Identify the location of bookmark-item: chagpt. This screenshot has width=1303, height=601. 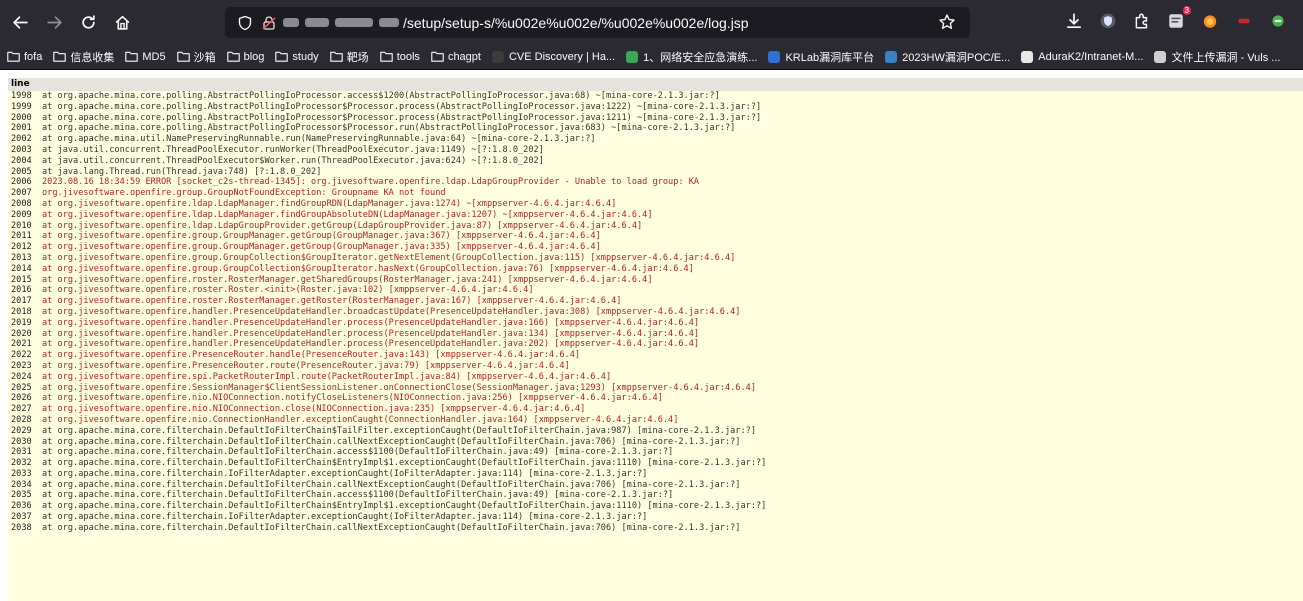
(456, 57).